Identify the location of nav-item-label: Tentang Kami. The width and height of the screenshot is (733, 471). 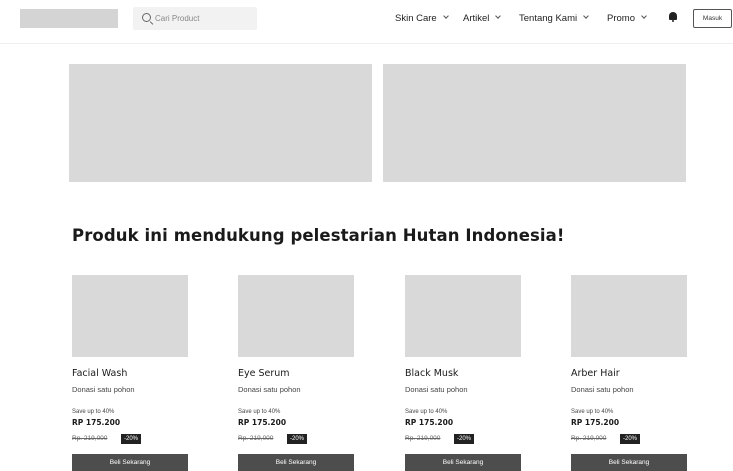
(548, 18).